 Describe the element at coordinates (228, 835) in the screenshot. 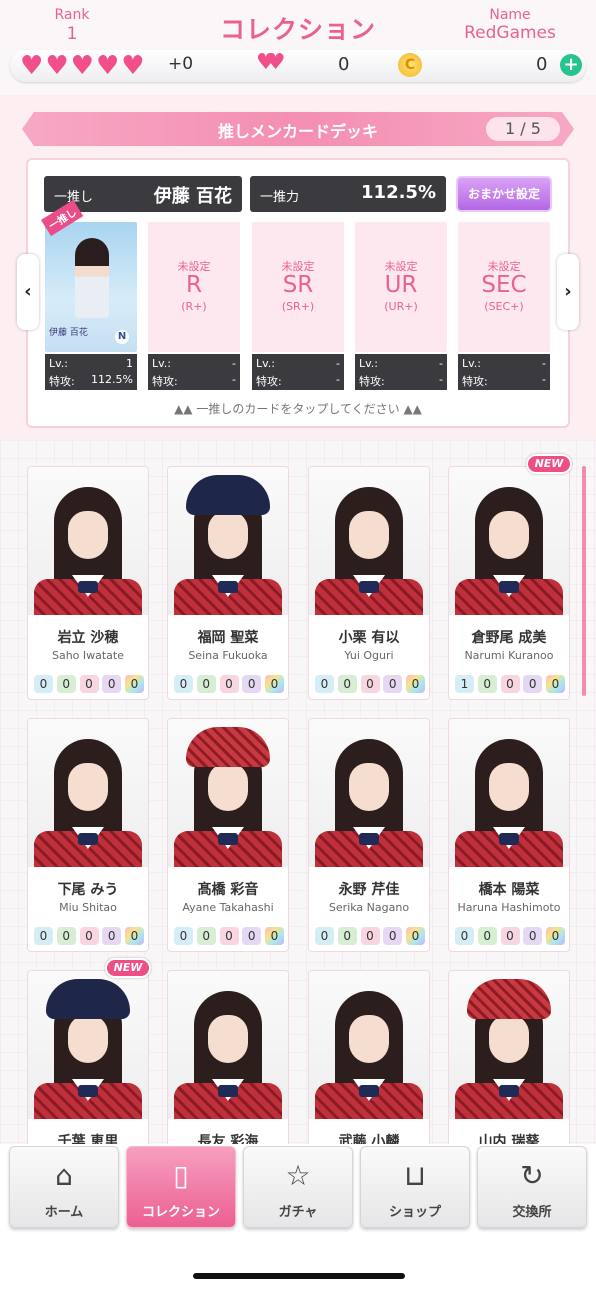

I see `member-card: 髙橋 彩音 Ayane Takahashi 0 0 0 0 0` at that location.